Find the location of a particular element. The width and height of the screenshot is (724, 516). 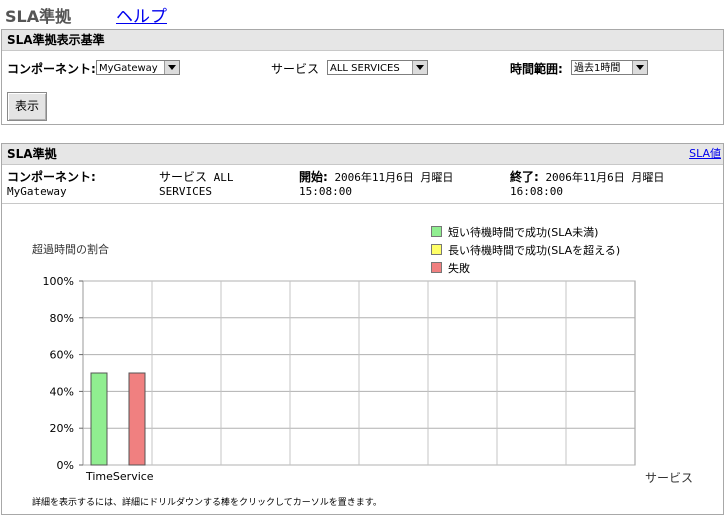

y-tick-label: 100% is located at coordinates (58, 281).